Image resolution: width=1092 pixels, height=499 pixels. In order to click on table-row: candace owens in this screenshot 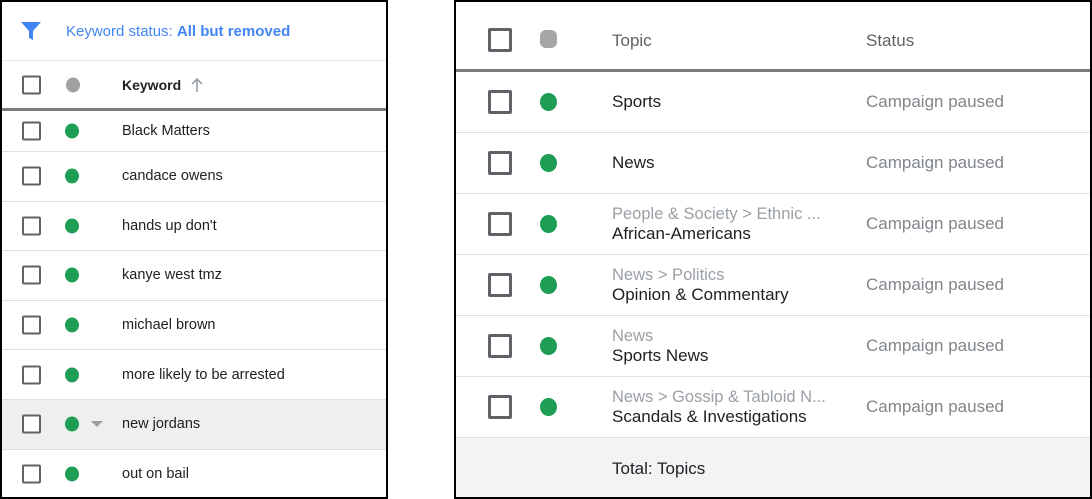, I will do `click(194, 177)`.